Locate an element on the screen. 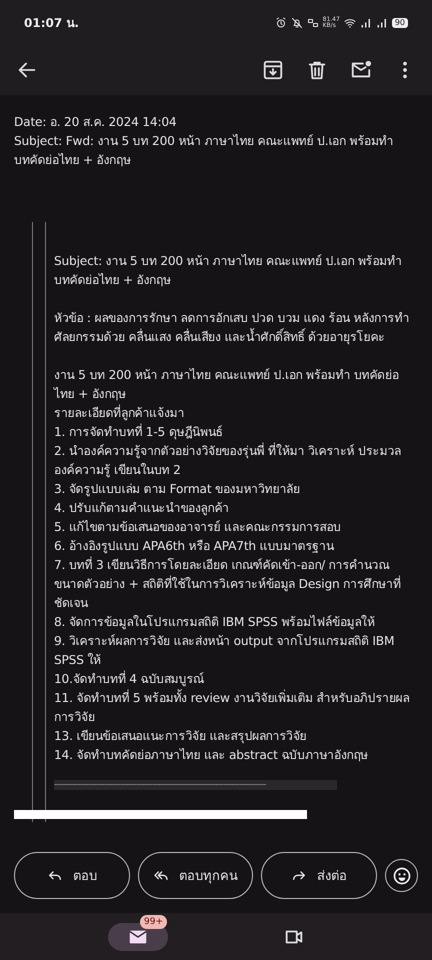  archive-icon is located at coordinates (273, 70).